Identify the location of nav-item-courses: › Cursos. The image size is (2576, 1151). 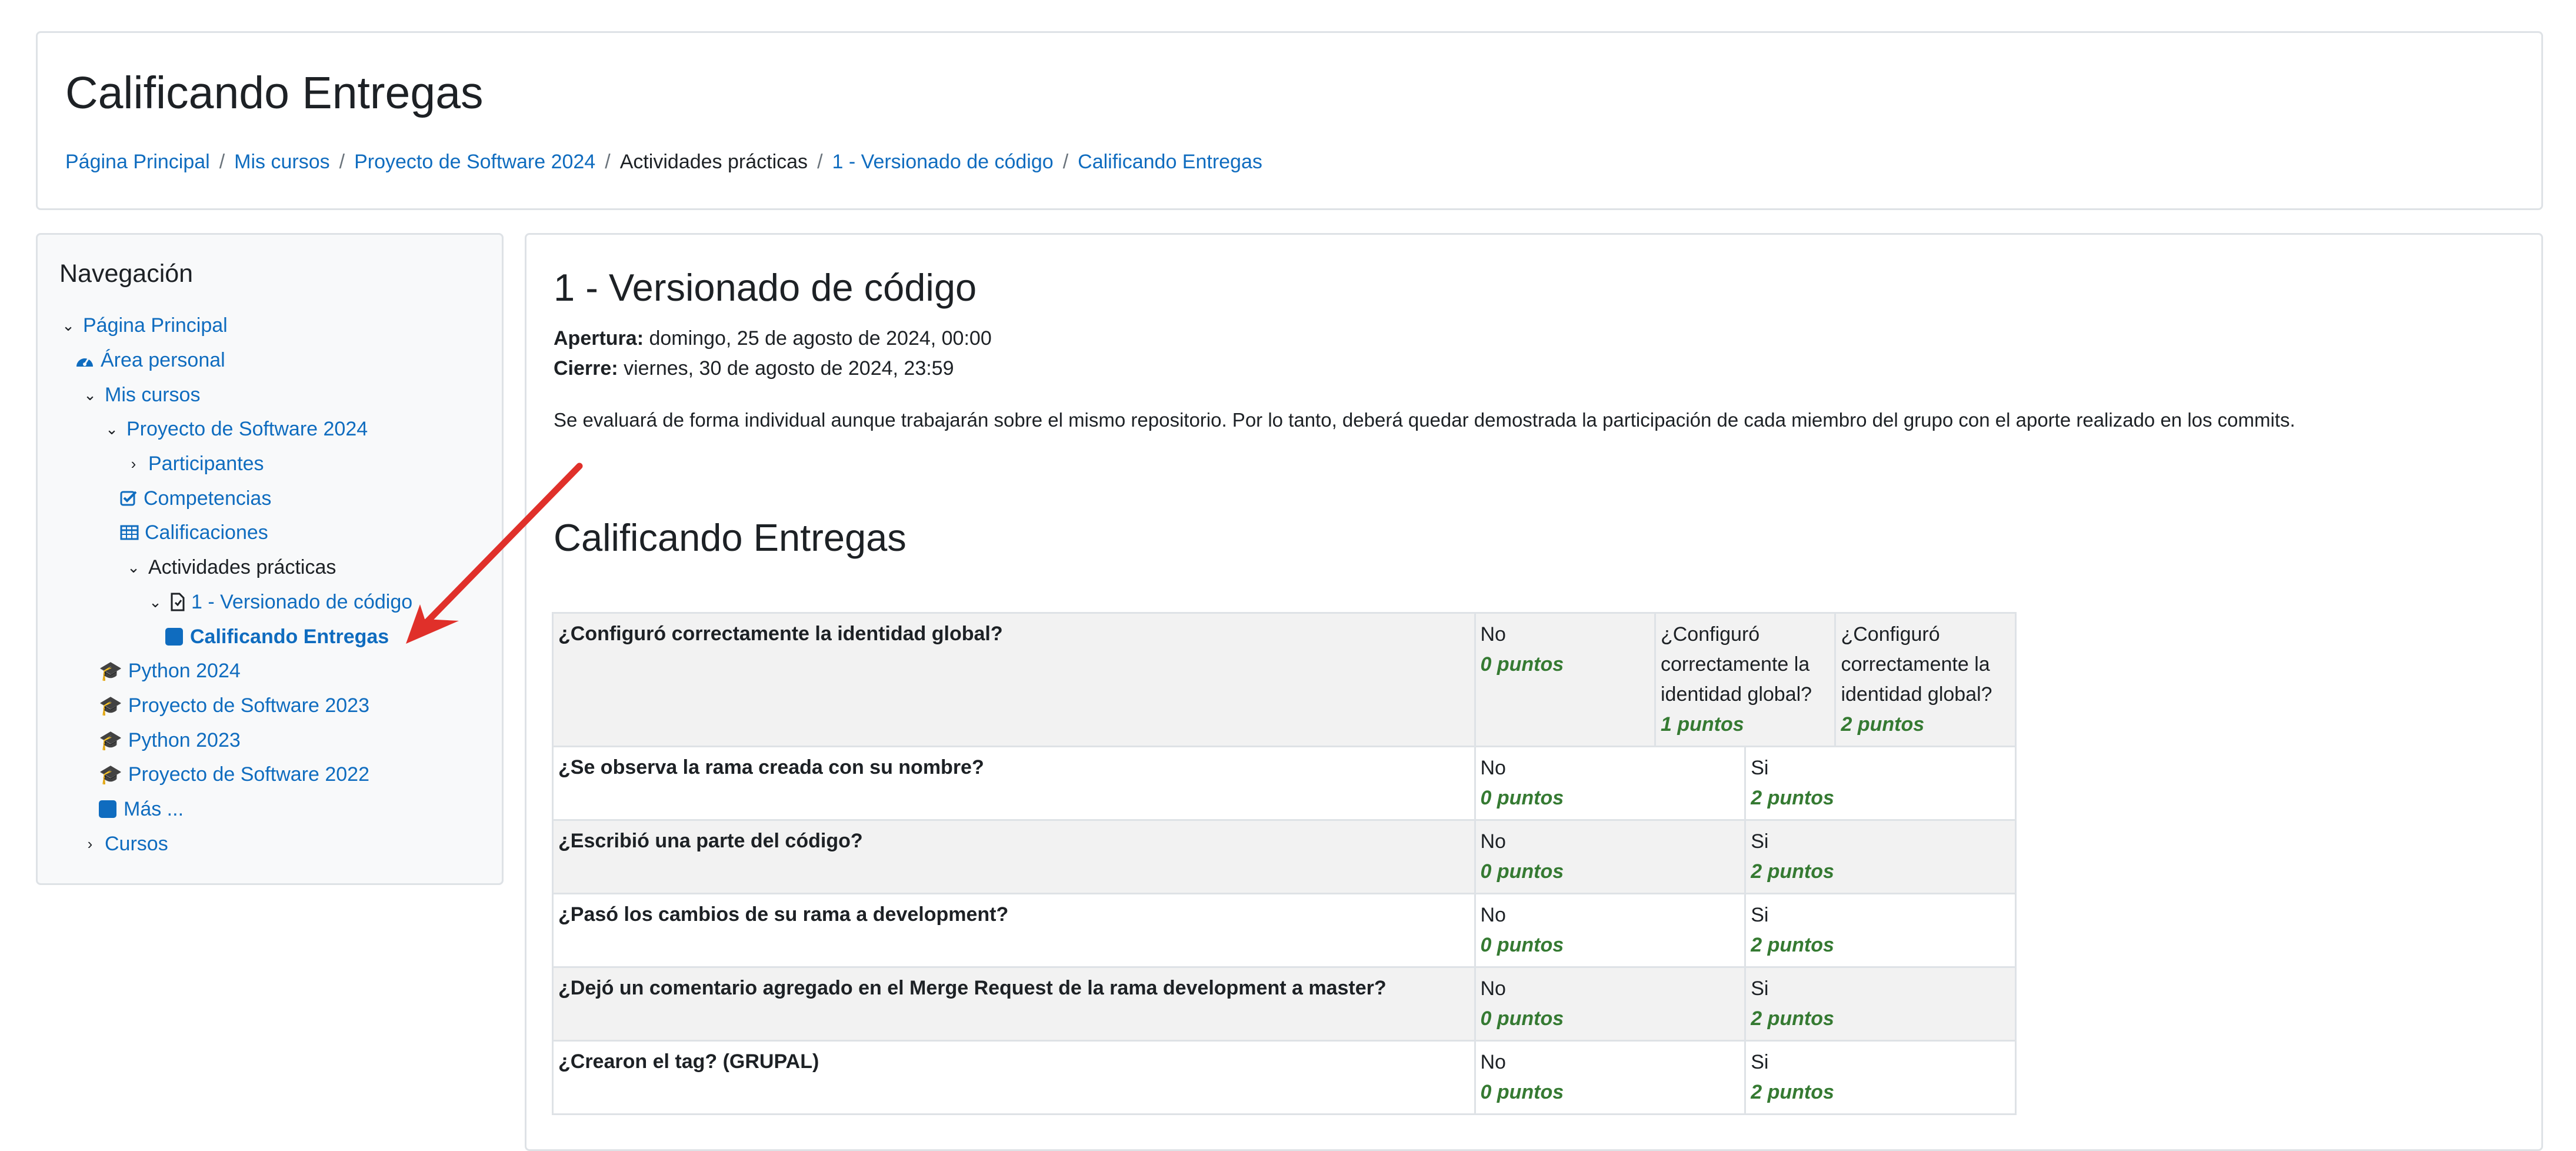
(125, 844).